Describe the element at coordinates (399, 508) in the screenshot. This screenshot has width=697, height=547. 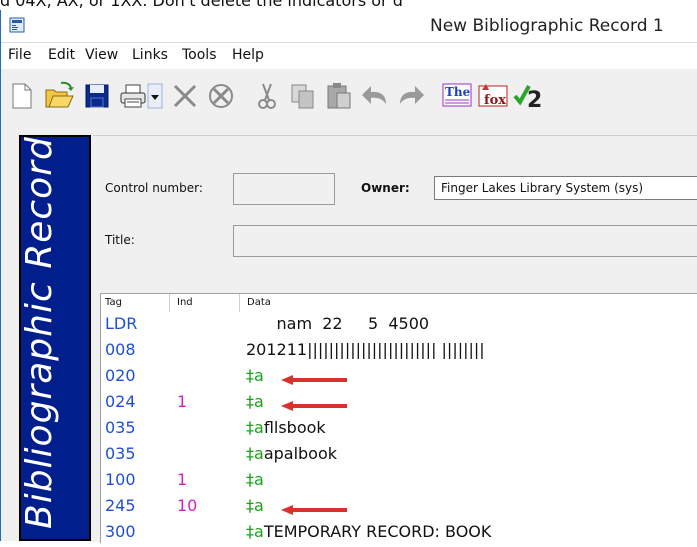
I see `marc-row: 245 10 ‡a` at that location.